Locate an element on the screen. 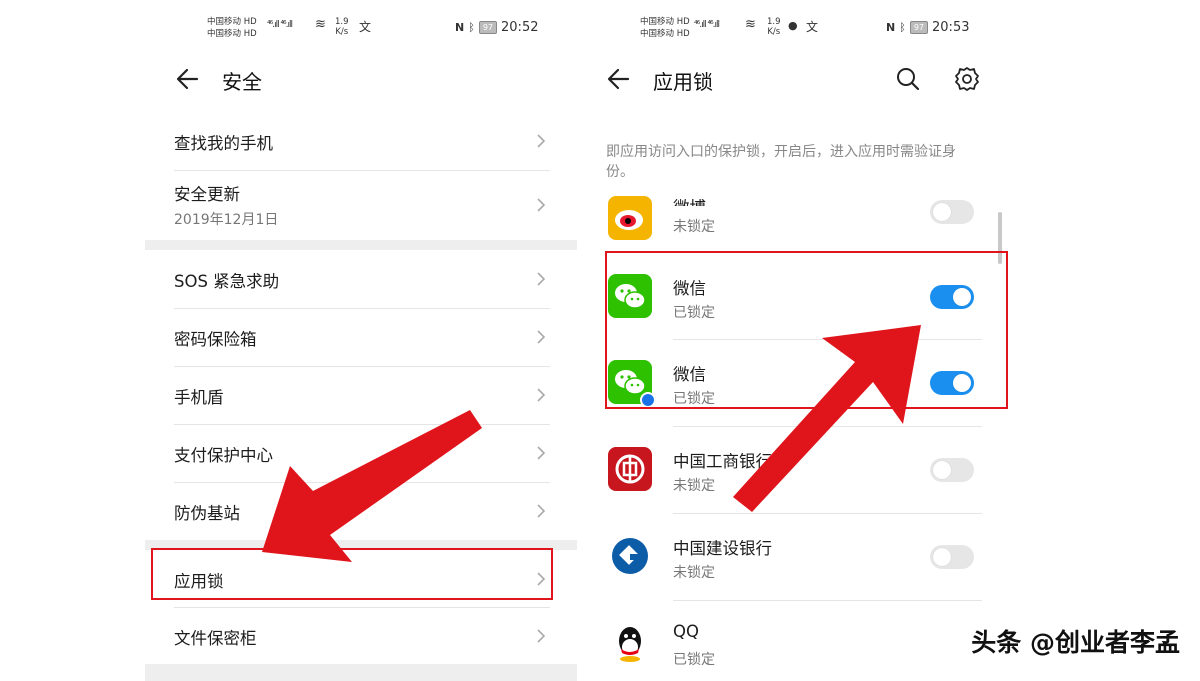  highlight-box-app-lock is located at coordinates (352, 574).